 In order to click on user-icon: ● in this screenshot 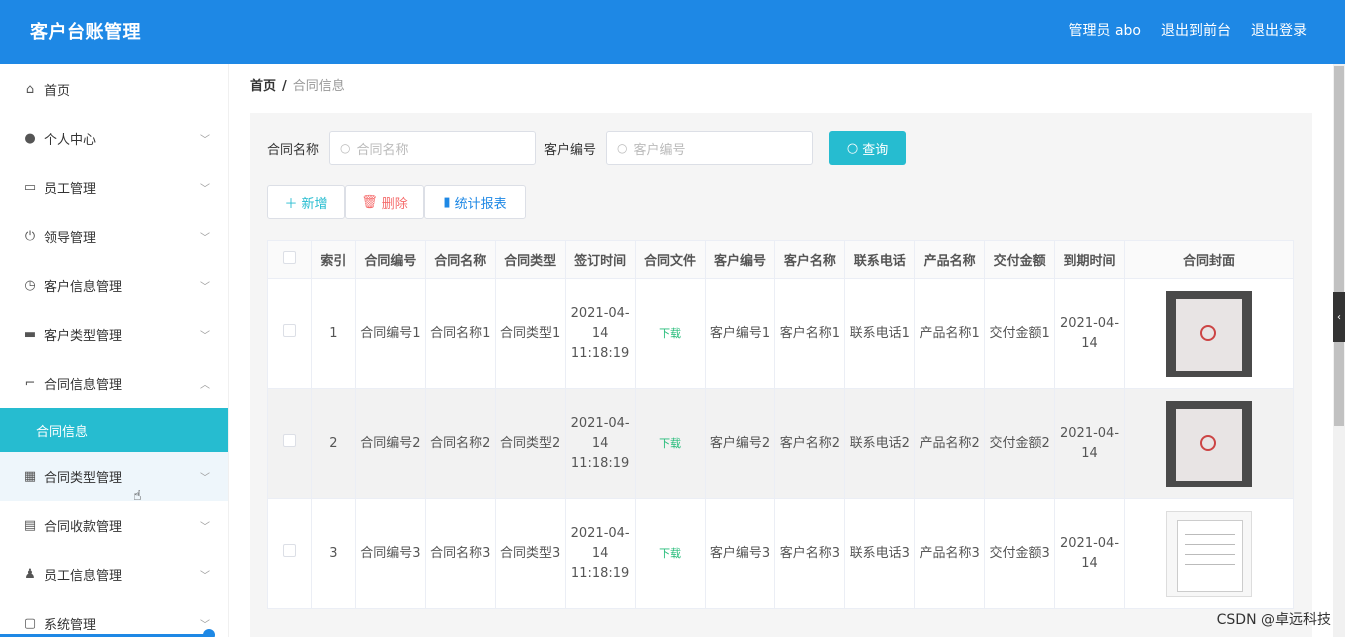, I will do `click(30, 138)`.